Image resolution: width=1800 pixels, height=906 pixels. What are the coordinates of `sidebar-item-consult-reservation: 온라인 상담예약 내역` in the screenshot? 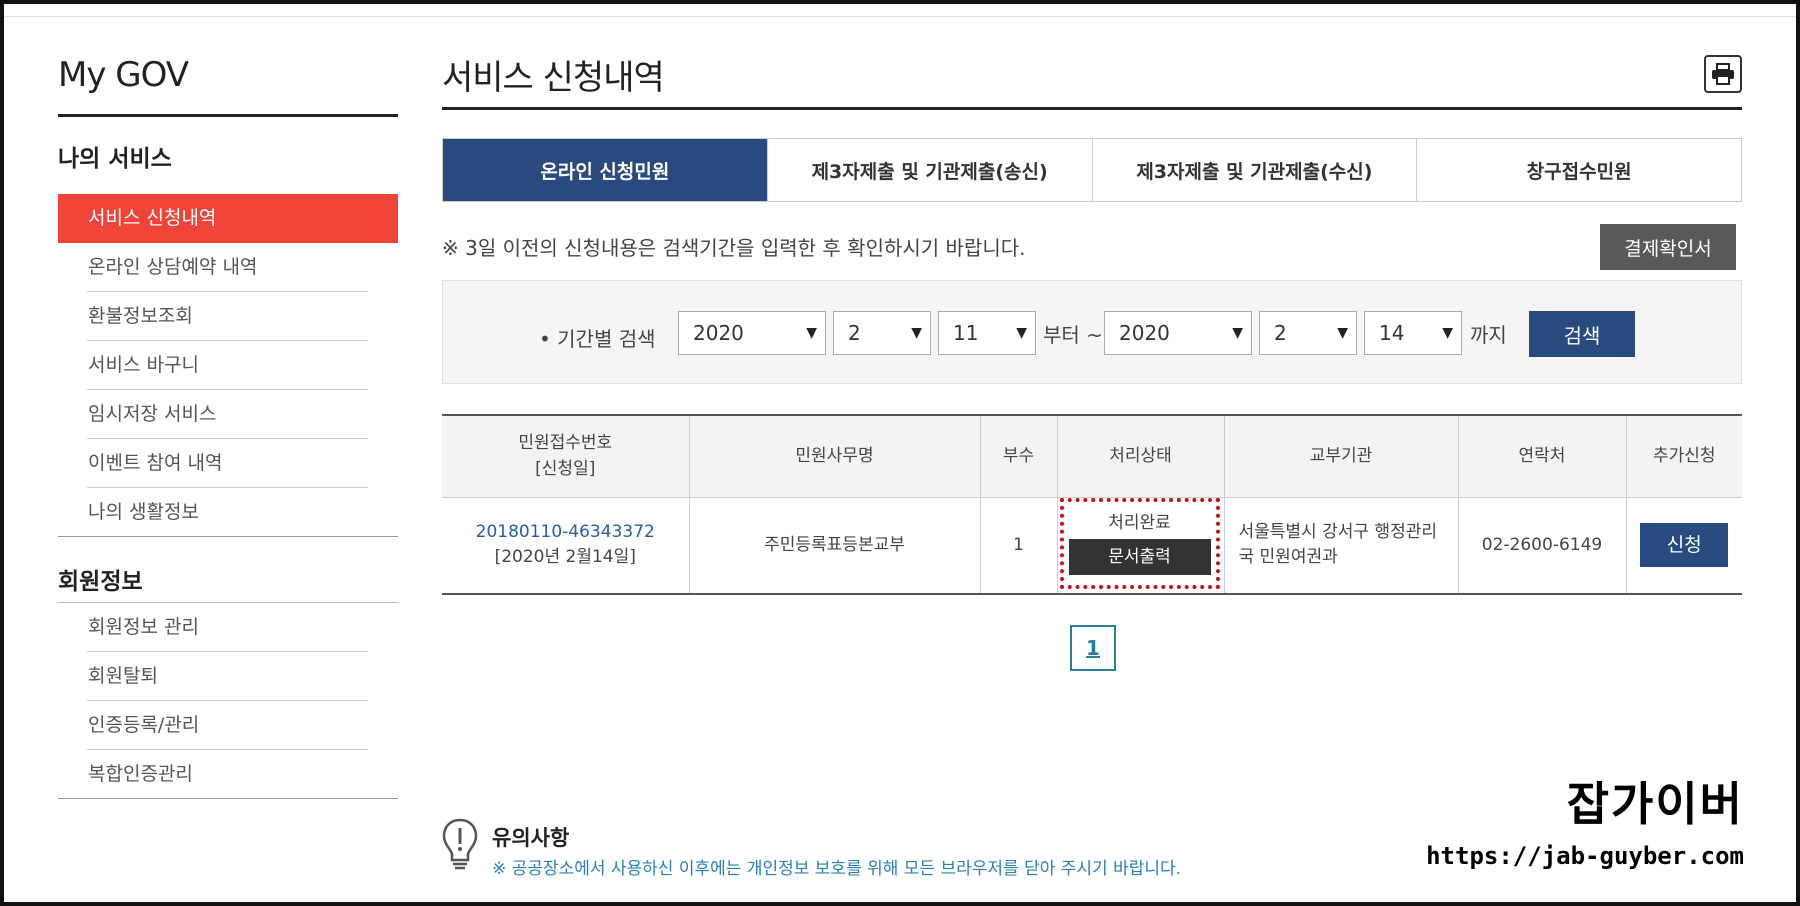 It's located at (228, 267).